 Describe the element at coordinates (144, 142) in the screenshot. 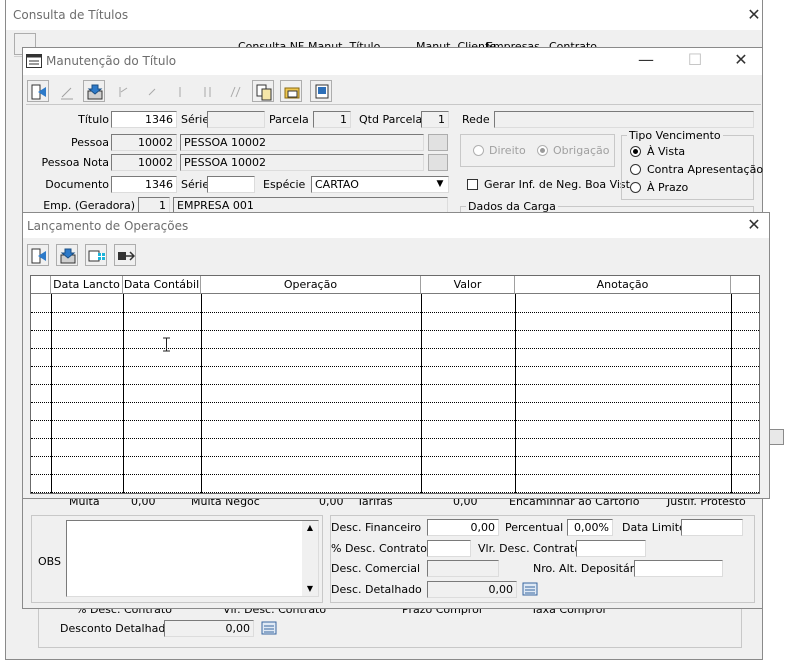

I see `pessoa-code-field: 10002` at that location.